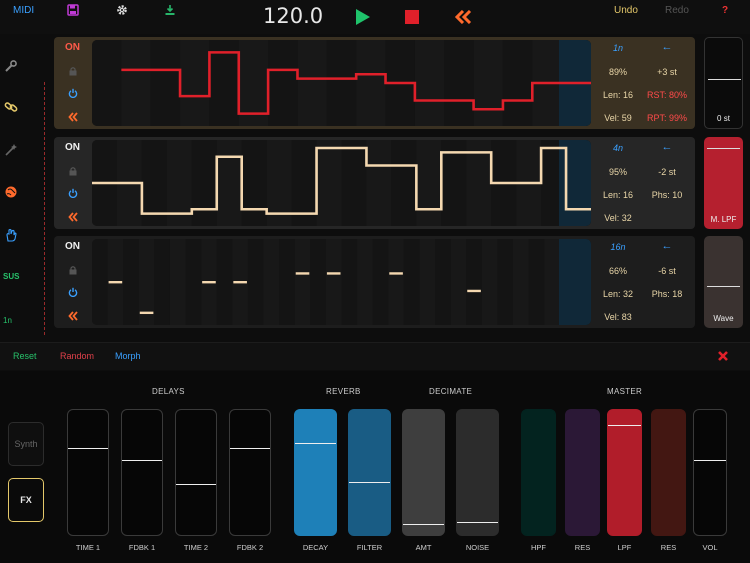  What do you see at coordinates (667, 195) in the screenshot?
I see `phase-value: Phs: 10` at bounding box center [667, 195].